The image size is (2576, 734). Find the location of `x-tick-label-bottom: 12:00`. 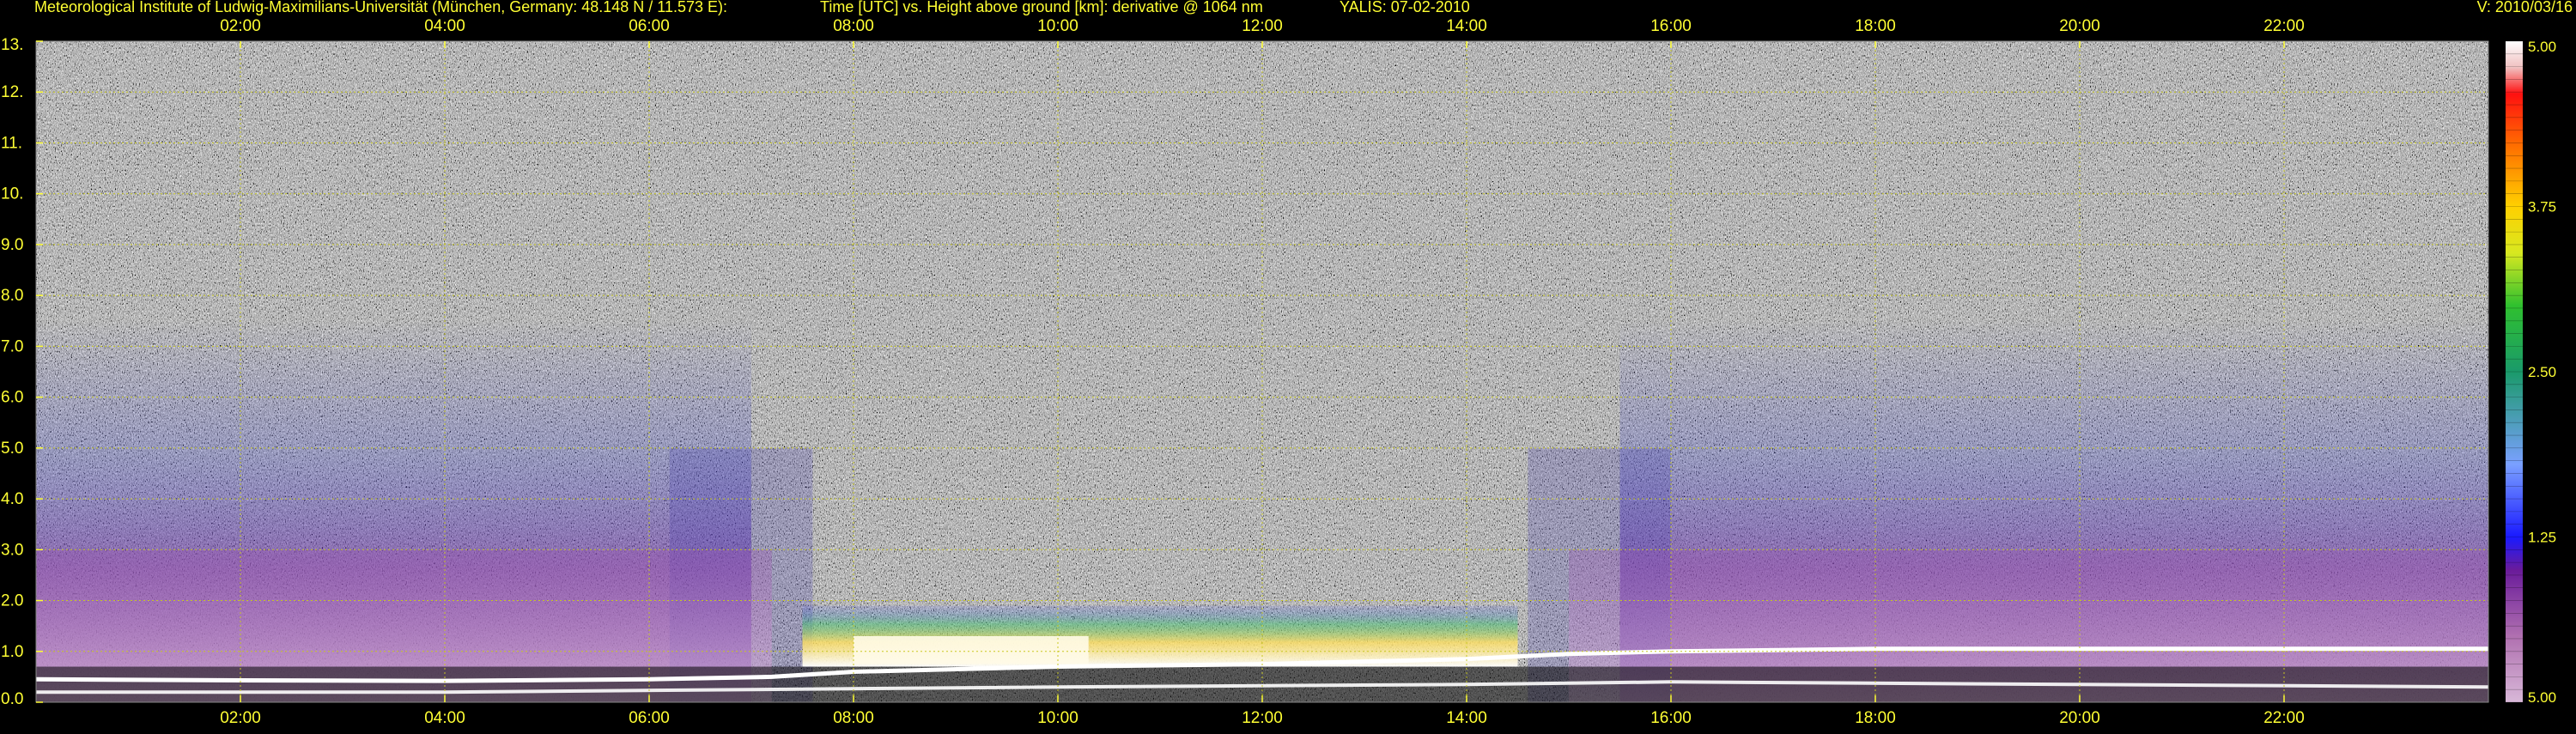

x-tick-label-bottom: 12:00 is located at coordinates (1262, 718).